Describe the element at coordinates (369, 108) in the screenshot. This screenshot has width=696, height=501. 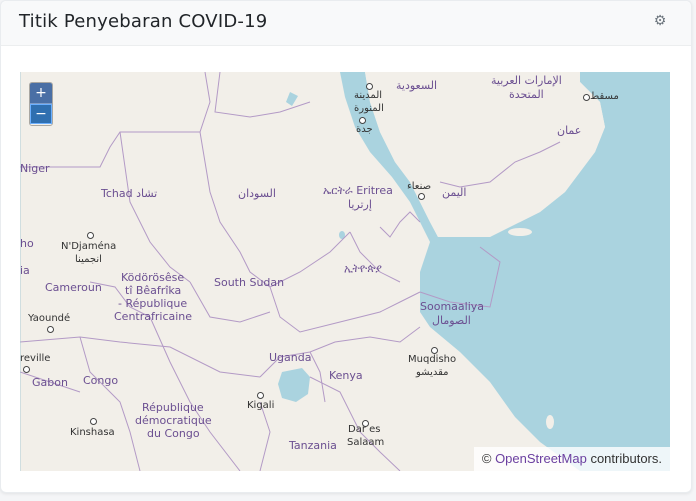
I see `city-label-medina-2: المنورة` at that location.